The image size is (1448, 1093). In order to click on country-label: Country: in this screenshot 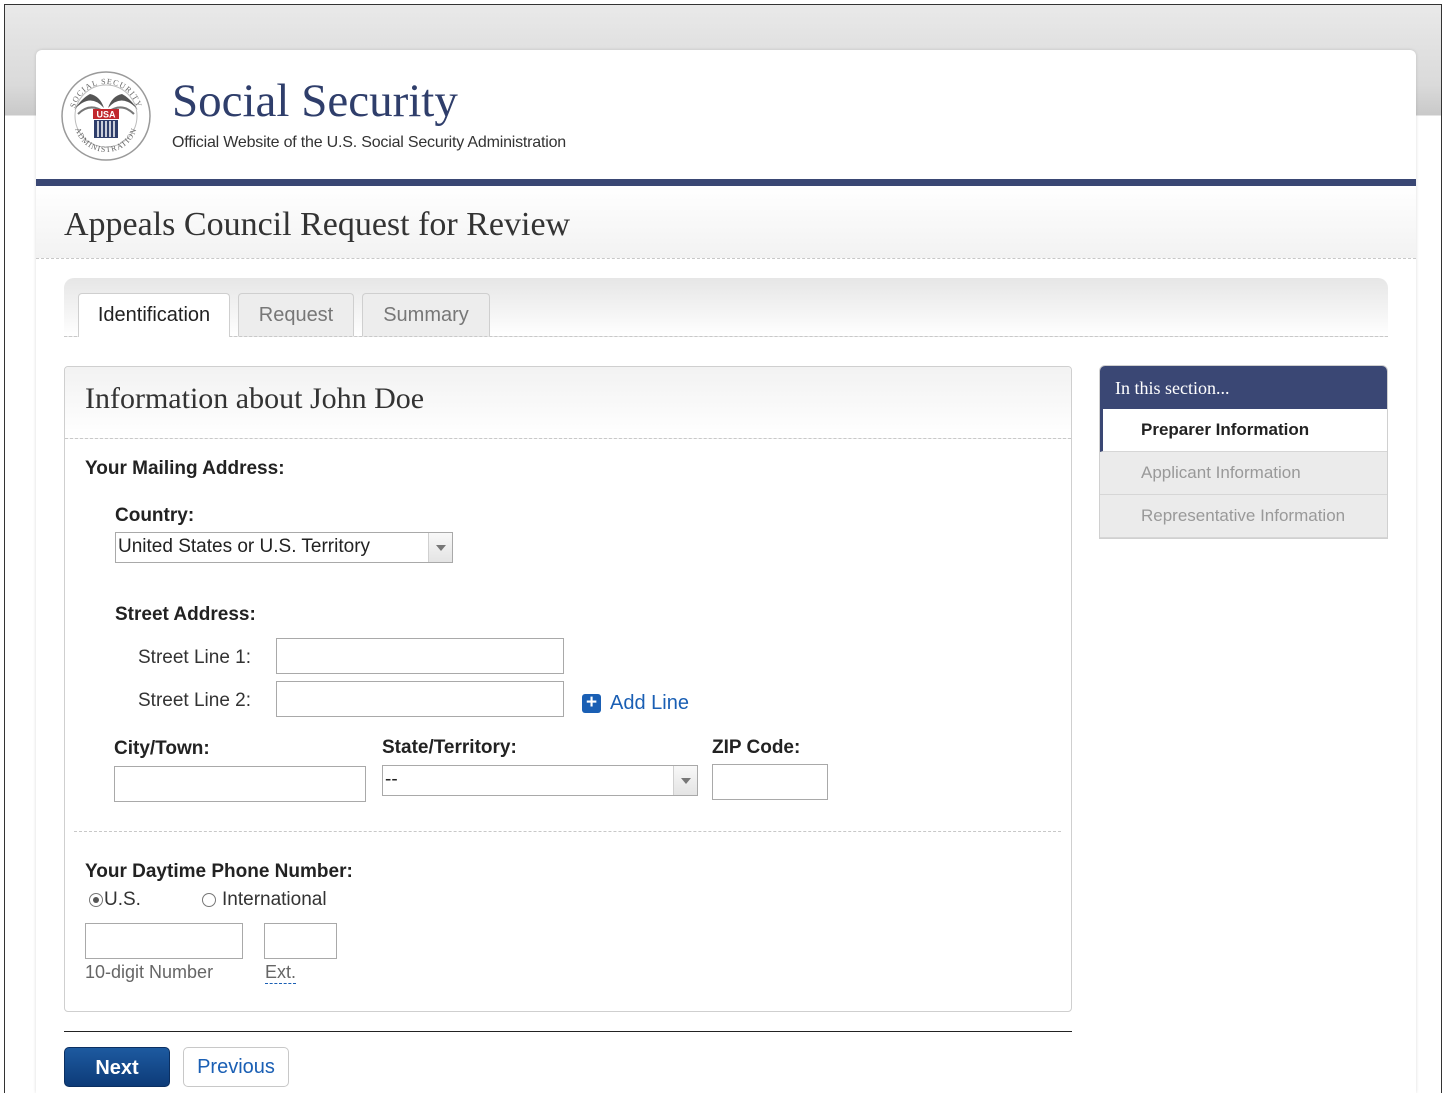, I will do `click(155, 515)`.